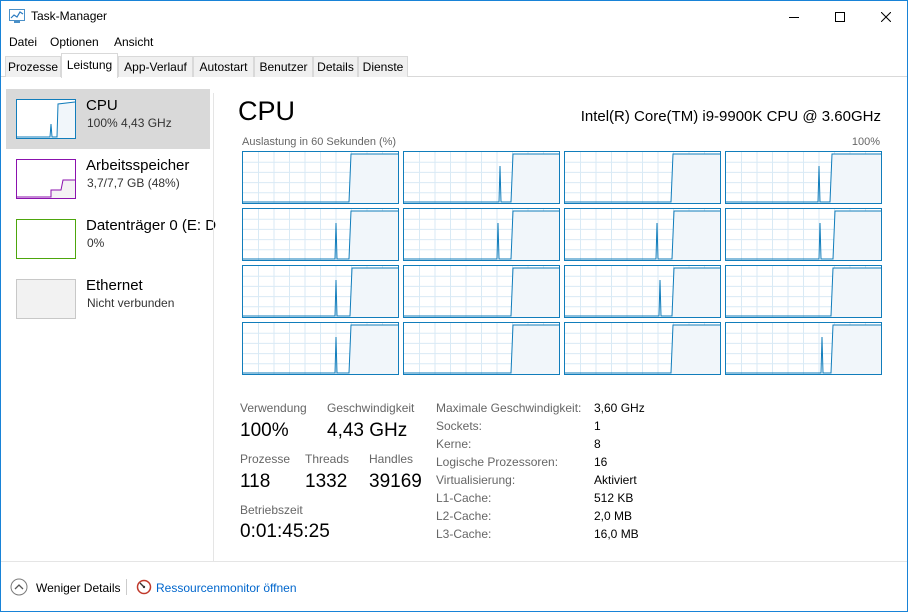  I want to click on graph-max-label: 100%, so click(865, 142).